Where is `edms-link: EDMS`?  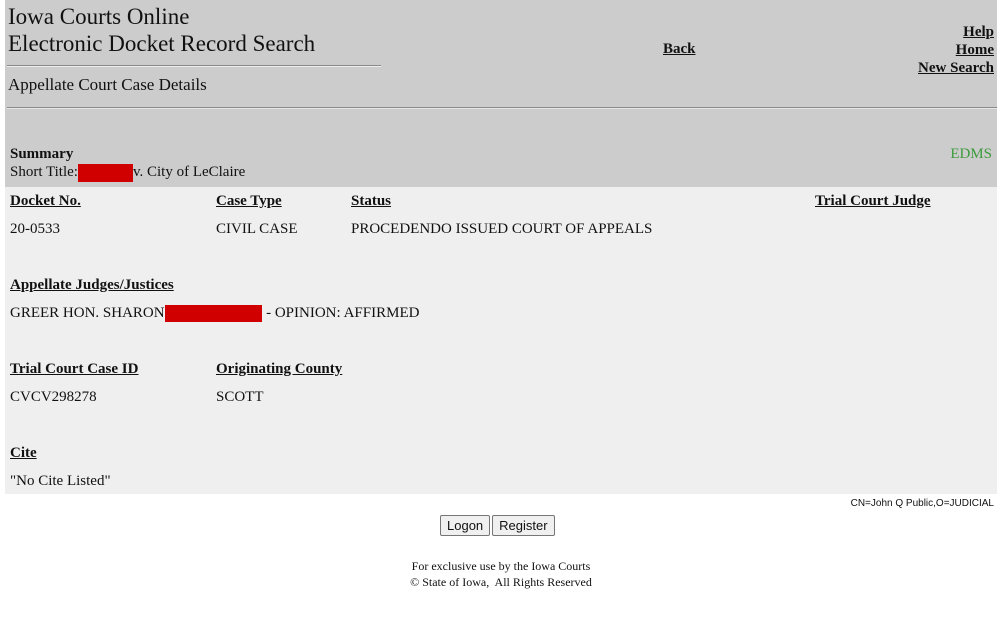 edms-link: EDMS is located at coordinates (971, 154).